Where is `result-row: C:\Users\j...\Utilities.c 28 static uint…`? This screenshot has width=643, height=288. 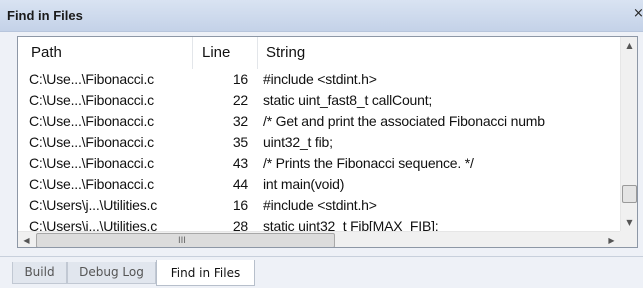
result-row: C:\Users\j...\Utilities.c 28 static uint… is located at coordinates (319, 223).